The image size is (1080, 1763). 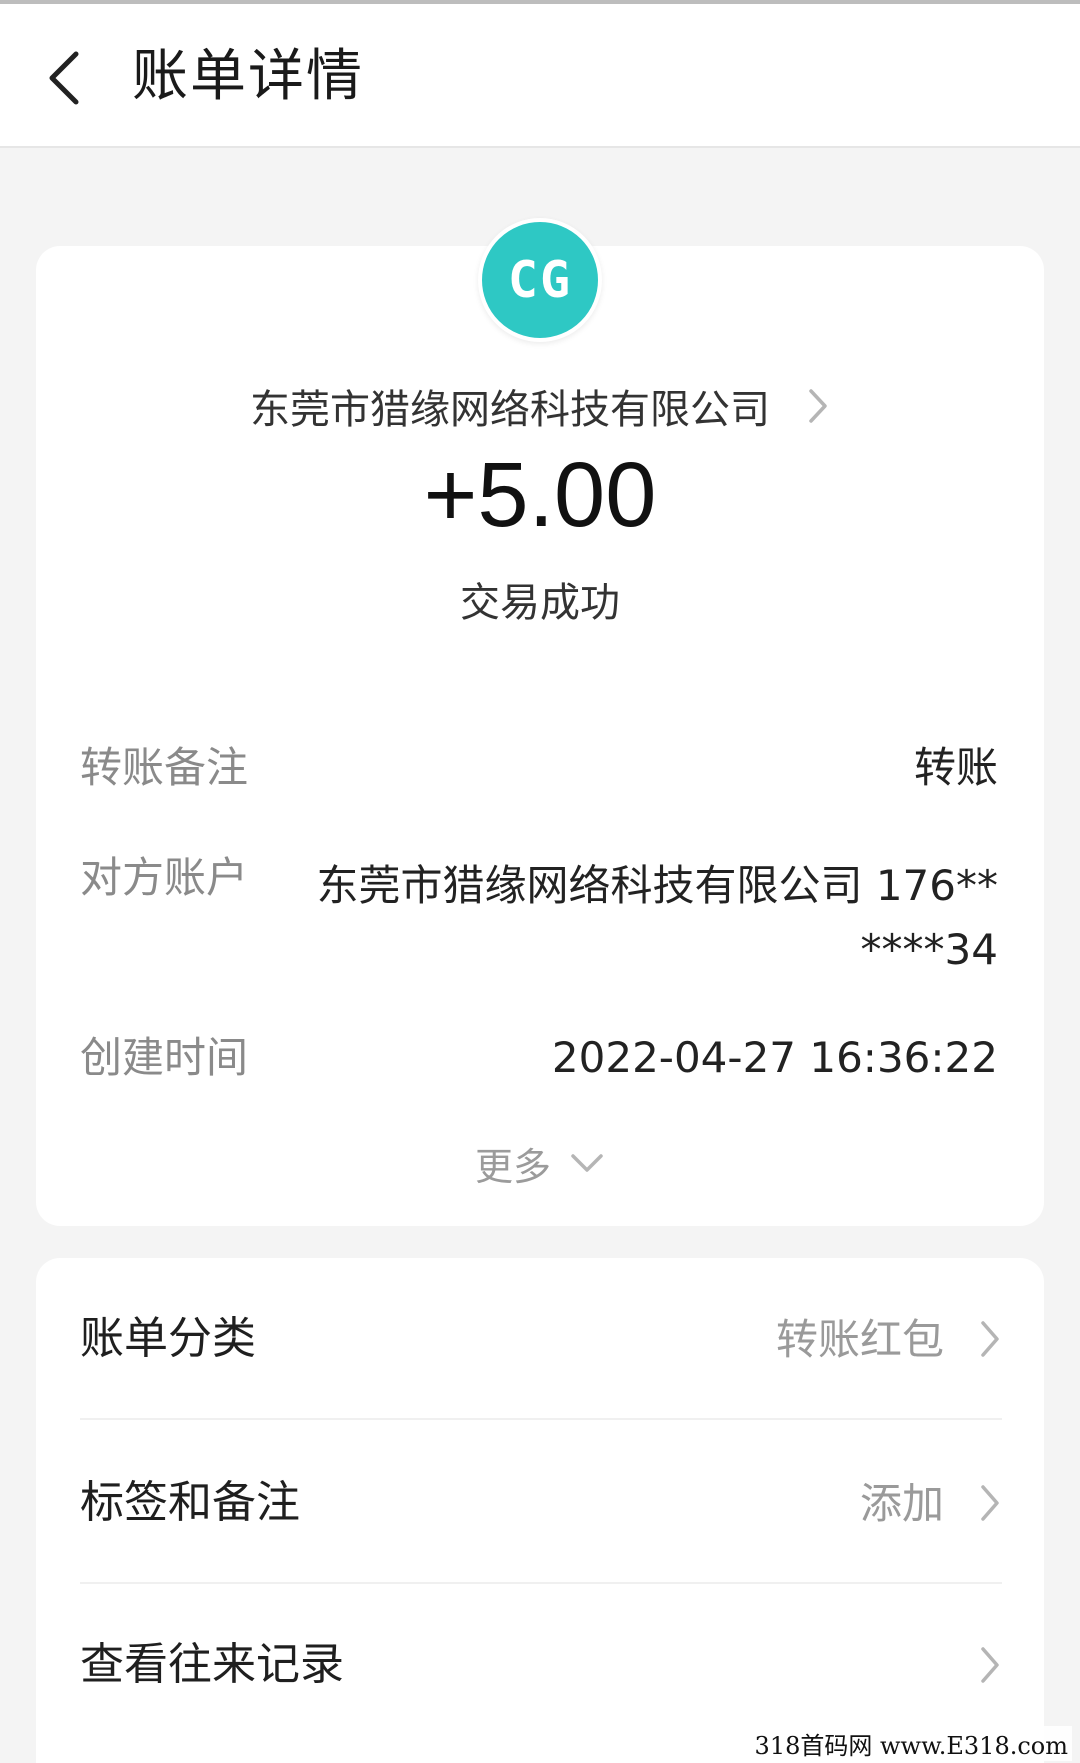 What do you see at coordinates (540, 1502) in the screenshot?
I see `tags-notes-row: 标签和备注 添加` at bounding box center [540, 1502].